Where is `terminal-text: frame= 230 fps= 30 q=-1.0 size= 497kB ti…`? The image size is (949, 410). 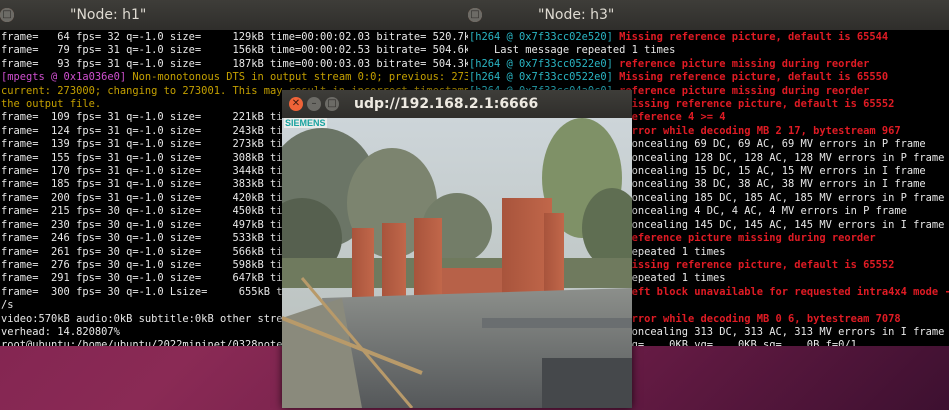
terminal-text: frame= 230 fps= 30 q=-1.0 size= 497kB ti… is located at coordinates (148, 224).